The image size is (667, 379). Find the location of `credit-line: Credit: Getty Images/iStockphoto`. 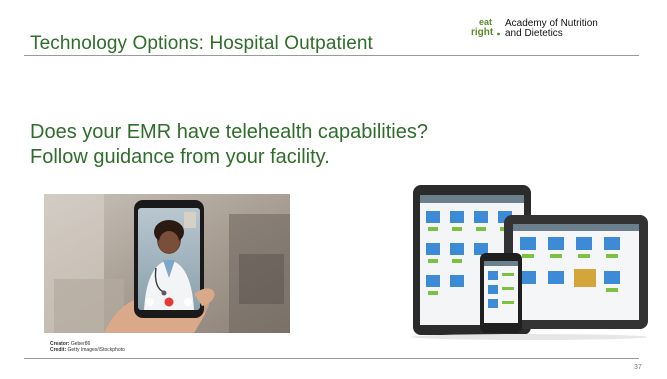

credit-line: Credit: Getty Images/iStockphoto is located at coordinates (87, 350).